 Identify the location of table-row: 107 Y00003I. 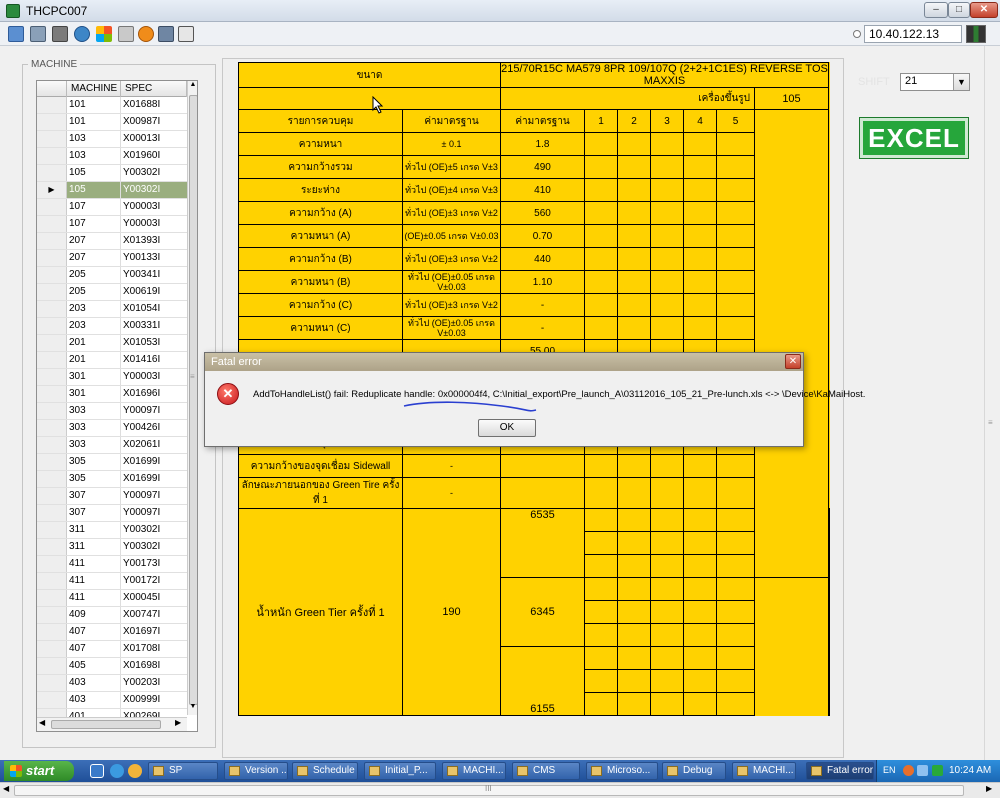
(112, 224).